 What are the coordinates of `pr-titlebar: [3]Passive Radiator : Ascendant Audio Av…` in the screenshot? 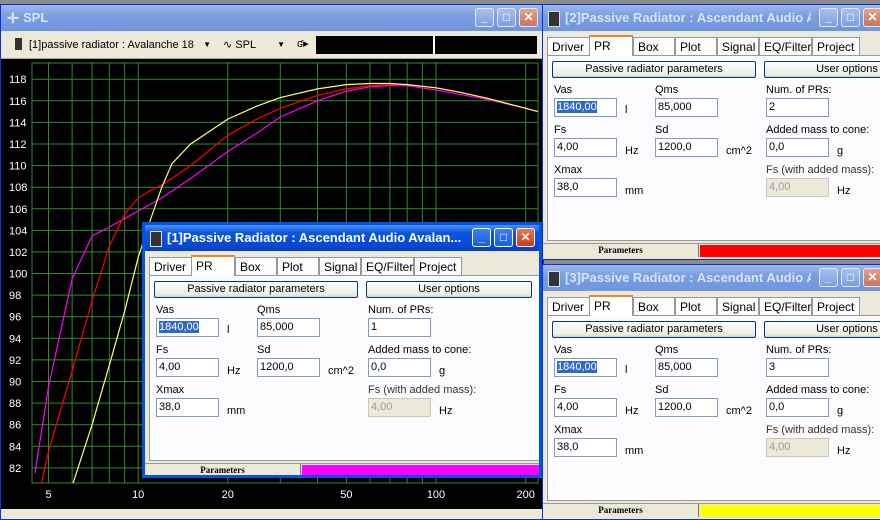 It's located at (711, 278).